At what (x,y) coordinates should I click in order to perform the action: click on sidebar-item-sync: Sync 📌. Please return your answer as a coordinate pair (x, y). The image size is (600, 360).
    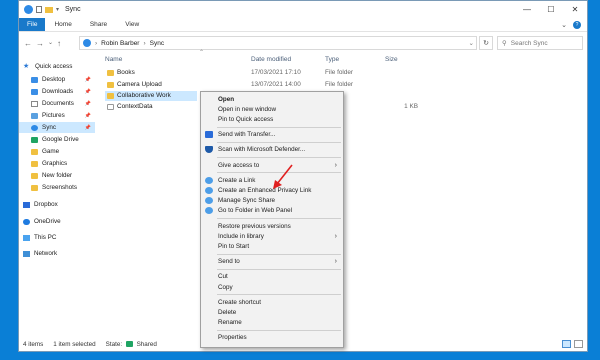
    Looking at the image, I should click on (57, 127).